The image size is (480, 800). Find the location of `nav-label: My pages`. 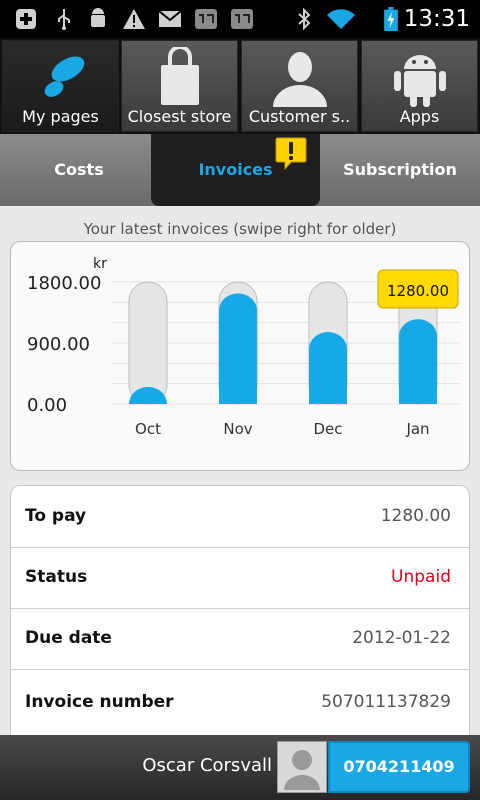

nav-label: My pages is located at coordinates (60, 116).